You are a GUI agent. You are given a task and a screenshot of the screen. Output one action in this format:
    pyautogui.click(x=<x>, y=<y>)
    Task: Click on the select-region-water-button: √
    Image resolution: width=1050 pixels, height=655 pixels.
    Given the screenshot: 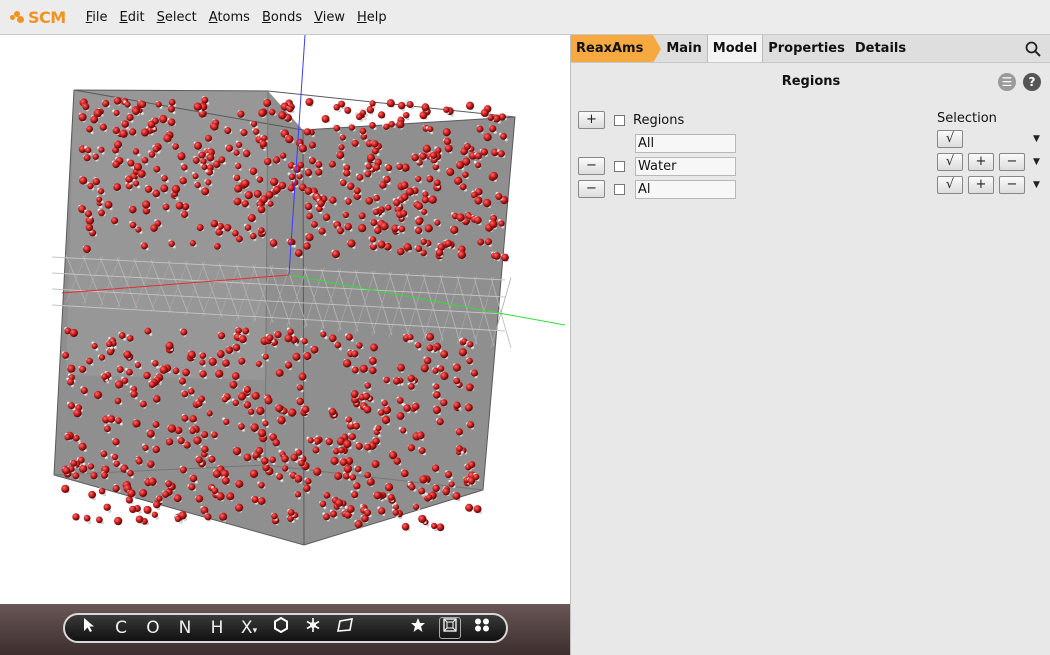 What is the action you would take?
    pyautogui.click(x=950, y=162)
    